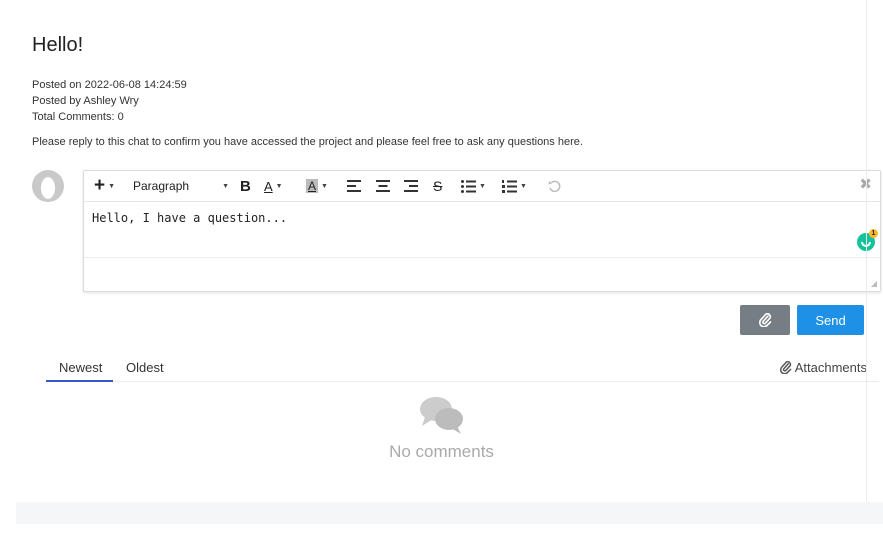  I want to click on align-right-button, so click(411, 186).